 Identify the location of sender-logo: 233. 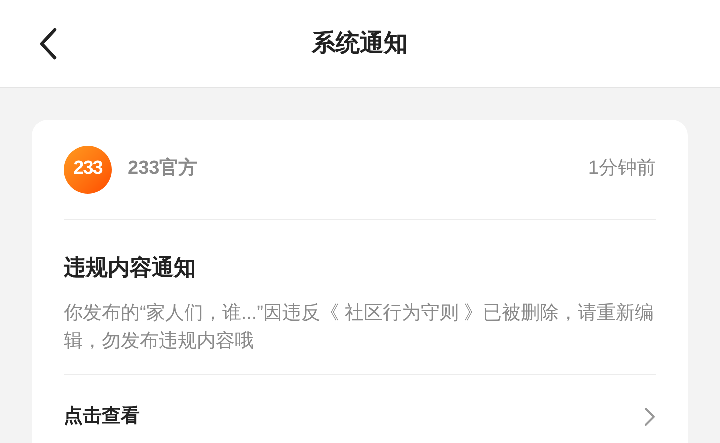
(88, 170).